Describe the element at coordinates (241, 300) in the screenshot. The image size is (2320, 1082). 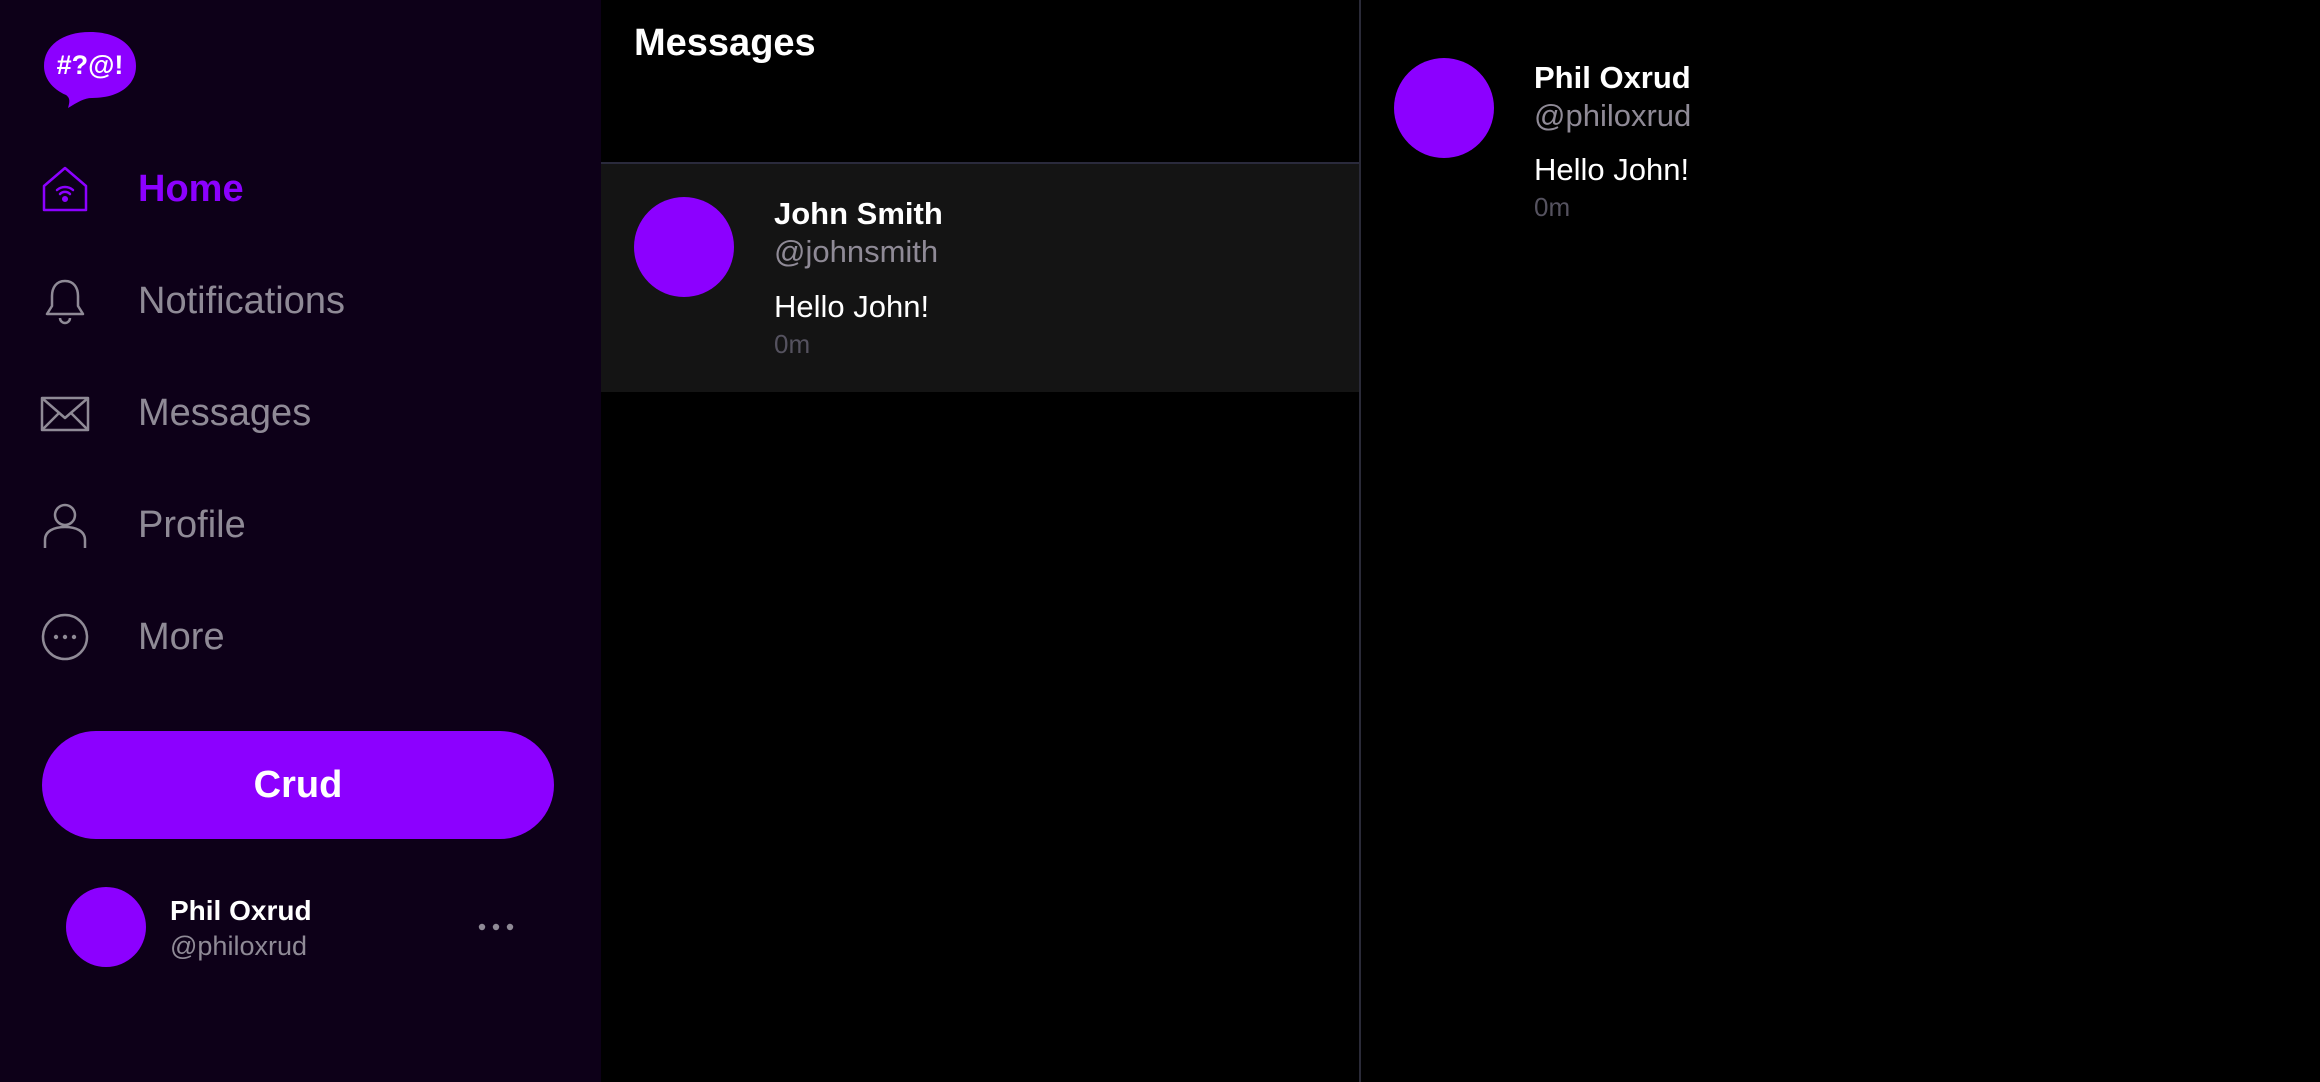
I see `sidebar-item-label: Notifications` at that location.